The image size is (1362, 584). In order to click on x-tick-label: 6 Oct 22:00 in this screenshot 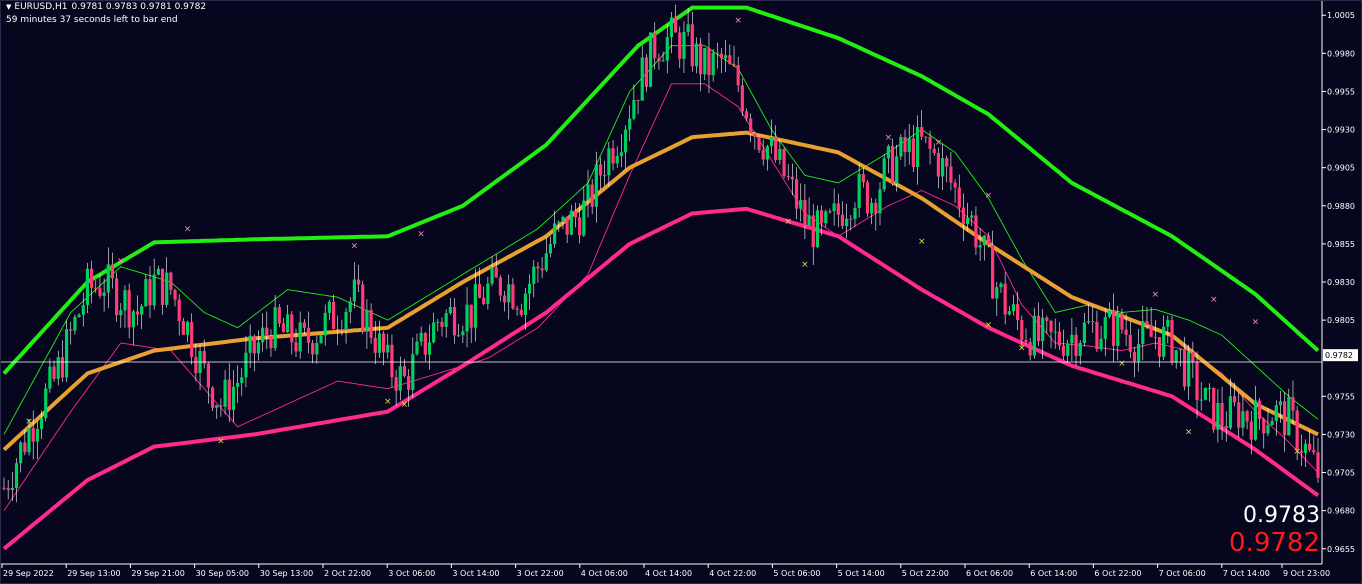, I will do `click(1117, 573)`.